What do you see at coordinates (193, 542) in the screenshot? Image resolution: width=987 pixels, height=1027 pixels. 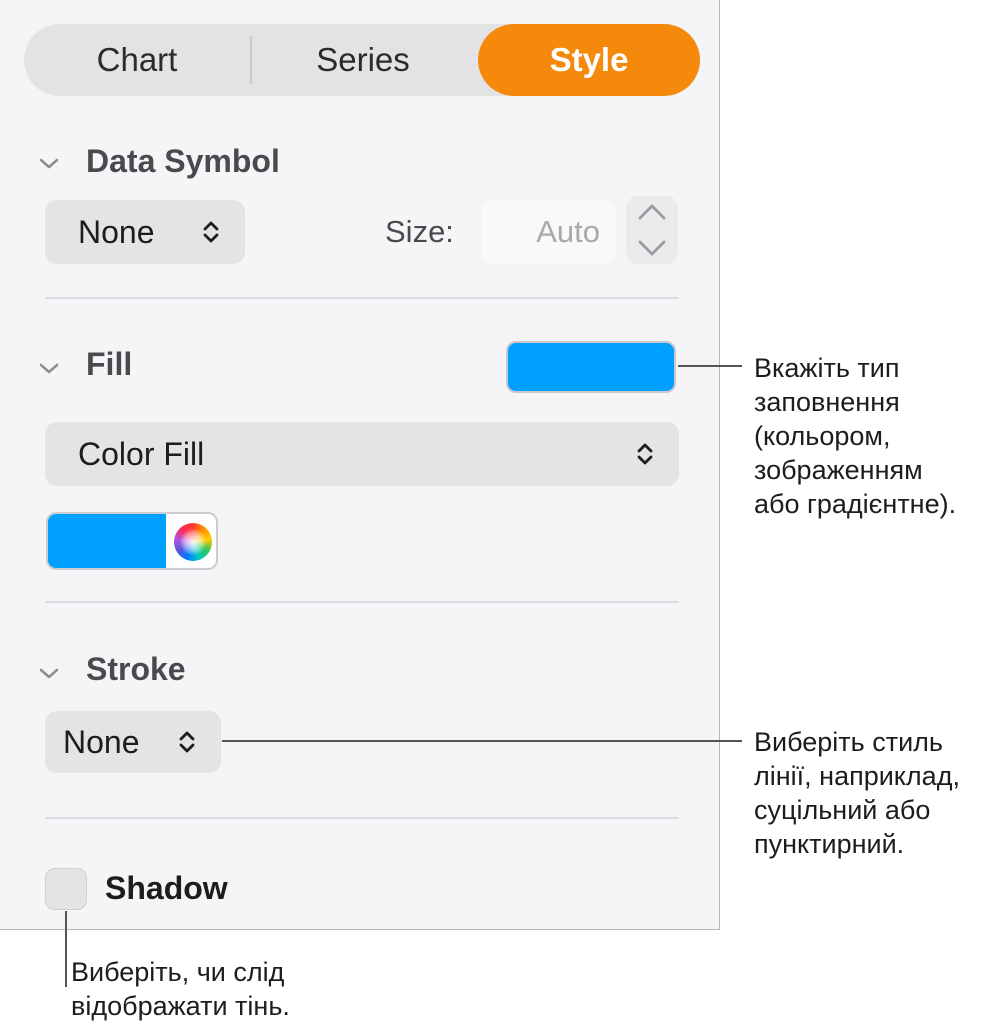 I see `color-wheel-icon` at bounding box center [193, 542].